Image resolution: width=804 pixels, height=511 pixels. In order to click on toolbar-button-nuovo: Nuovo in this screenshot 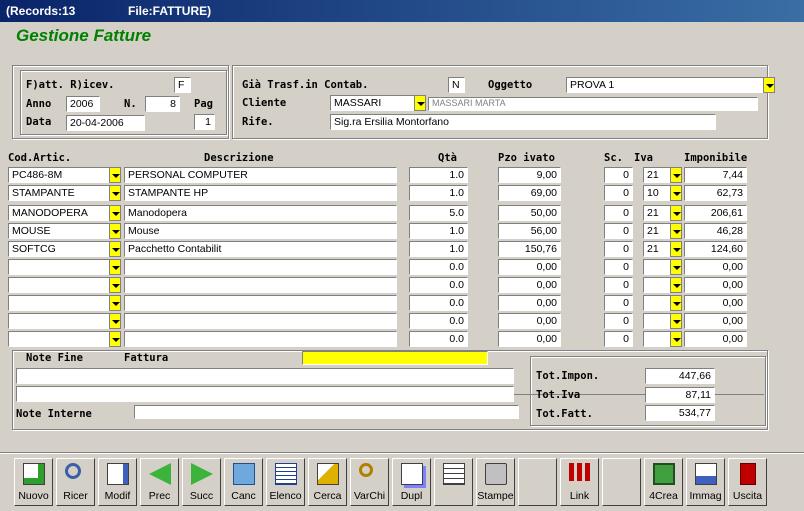, I will do `click(33, 482)`.